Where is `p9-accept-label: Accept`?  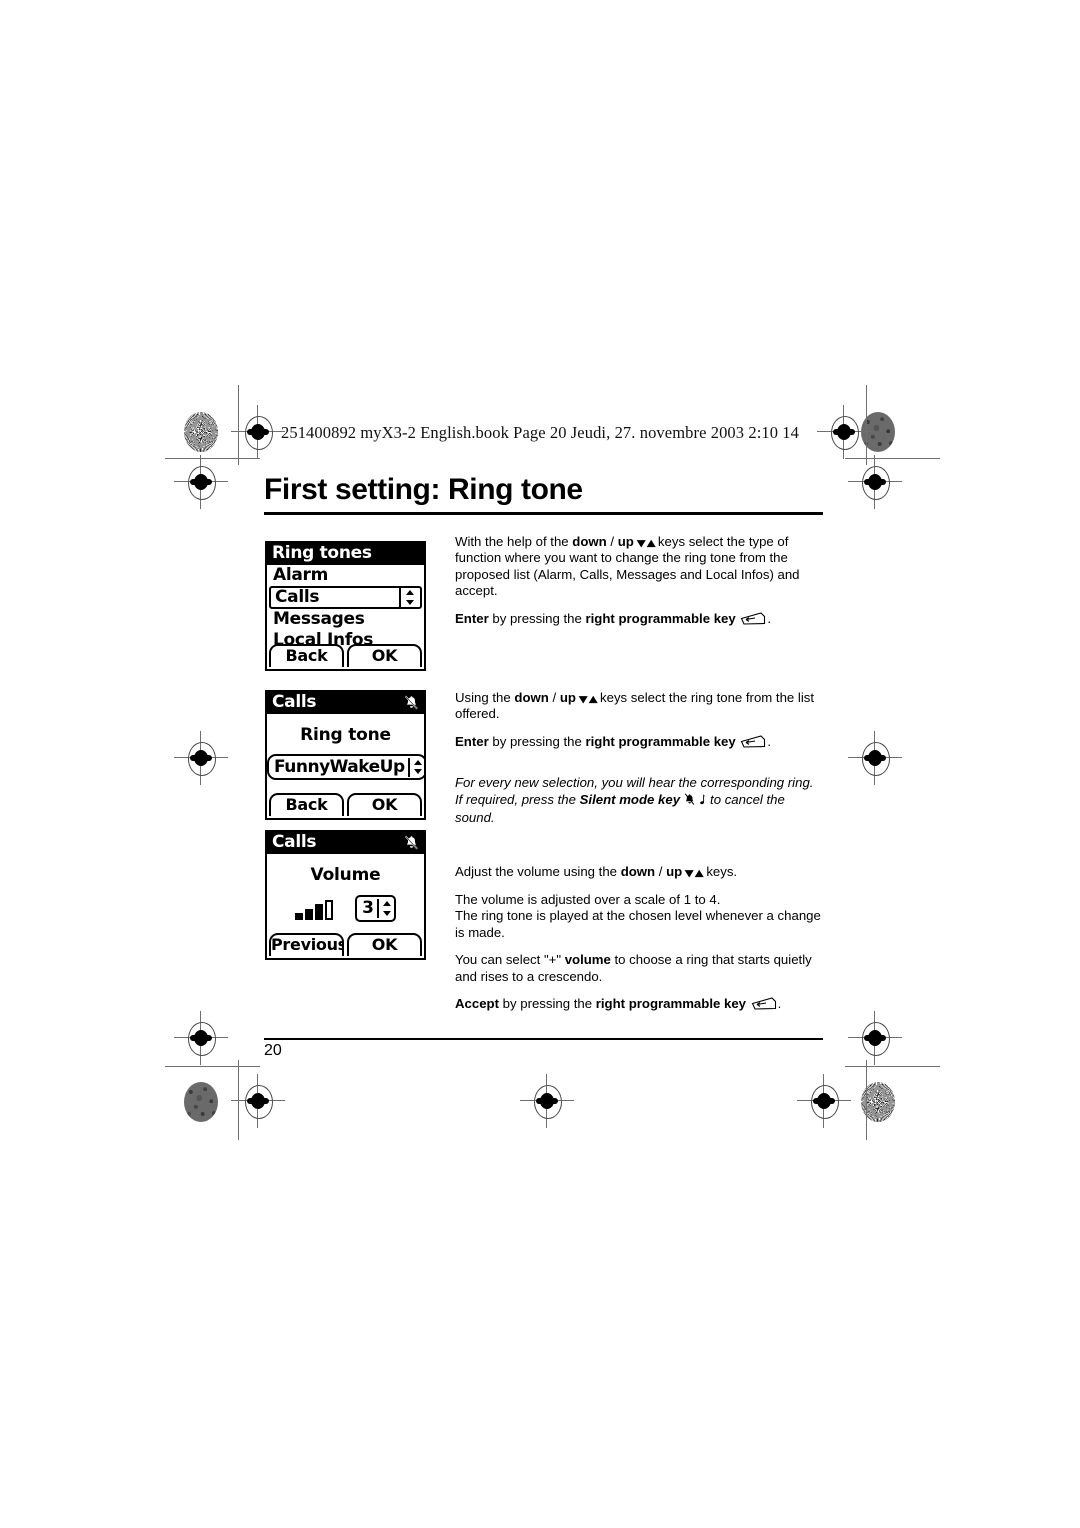
p9-accept-label: Accept is located at coordinates (477, 1003).